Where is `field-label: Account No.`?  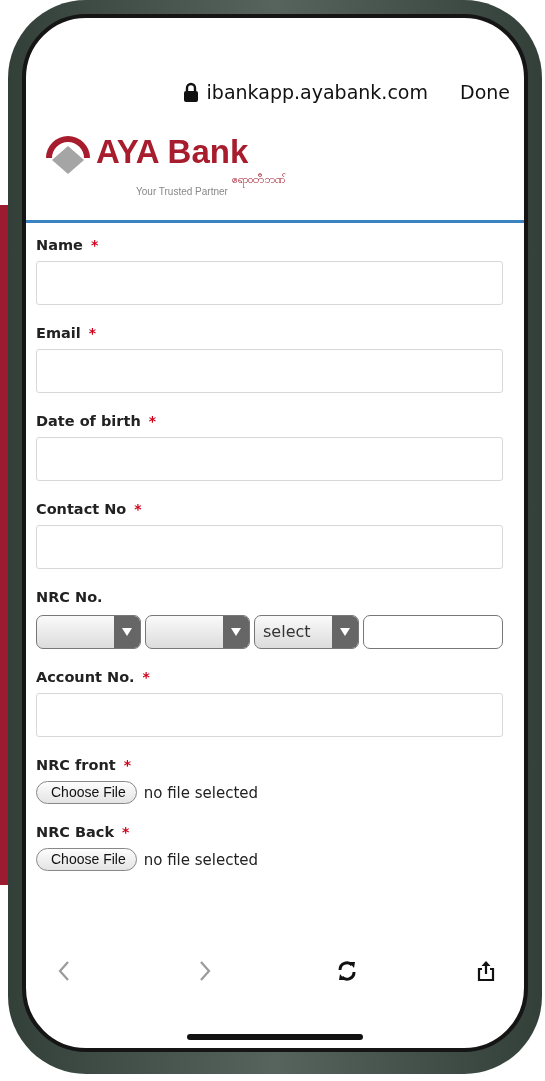 field-label: Account No. is located at coordinates (85, 677).